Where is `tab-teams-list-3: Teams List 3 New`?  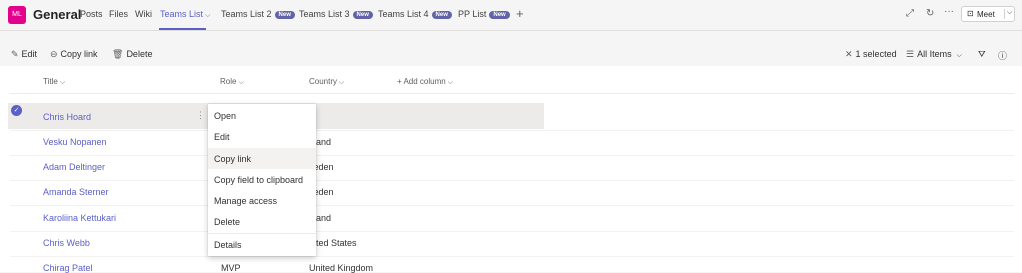 tab-teams-list-3: Teams List 3 New is located at coordinates (336, 14).